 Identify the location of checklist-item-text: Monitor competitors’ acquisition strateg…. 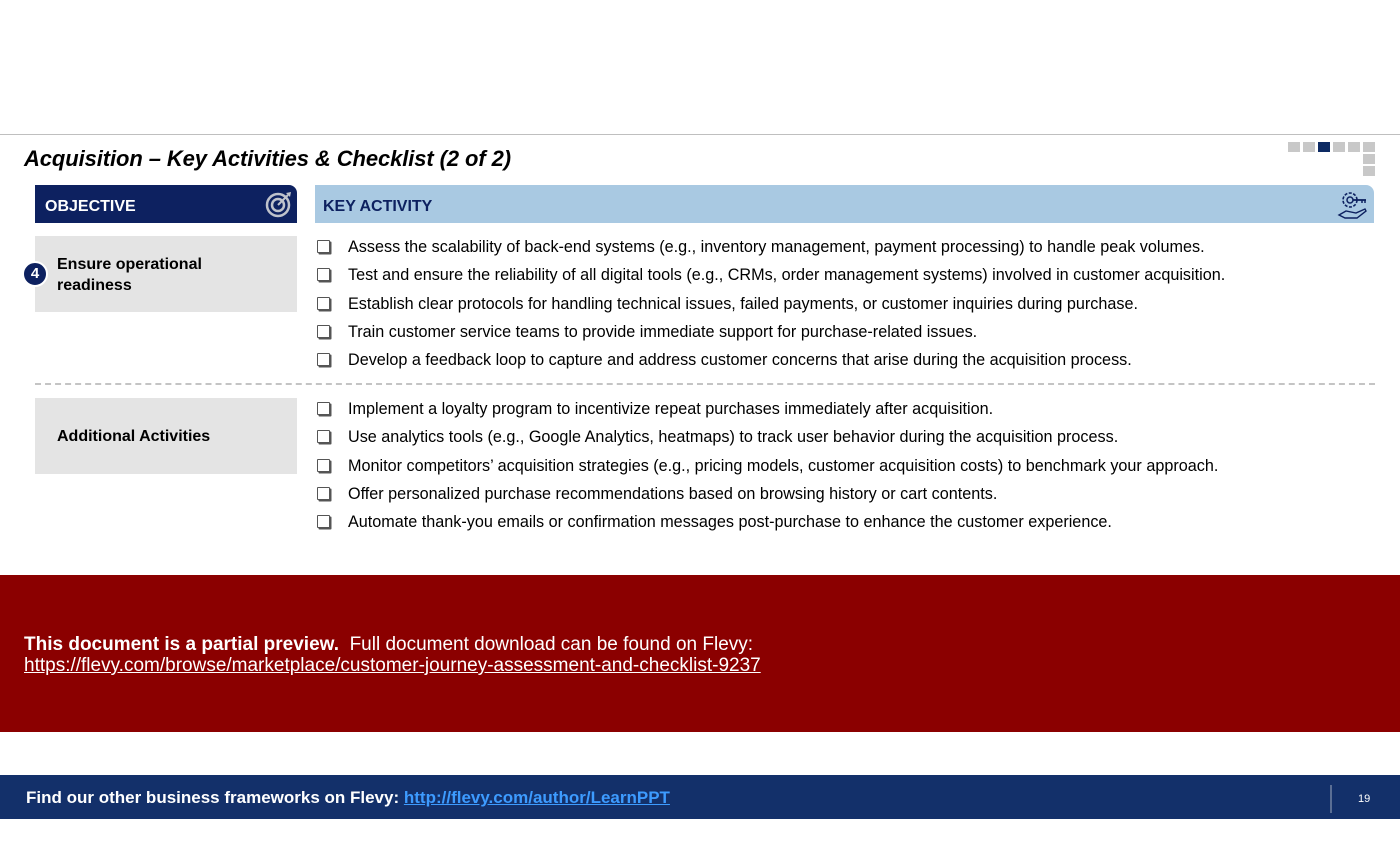
(783, 465).